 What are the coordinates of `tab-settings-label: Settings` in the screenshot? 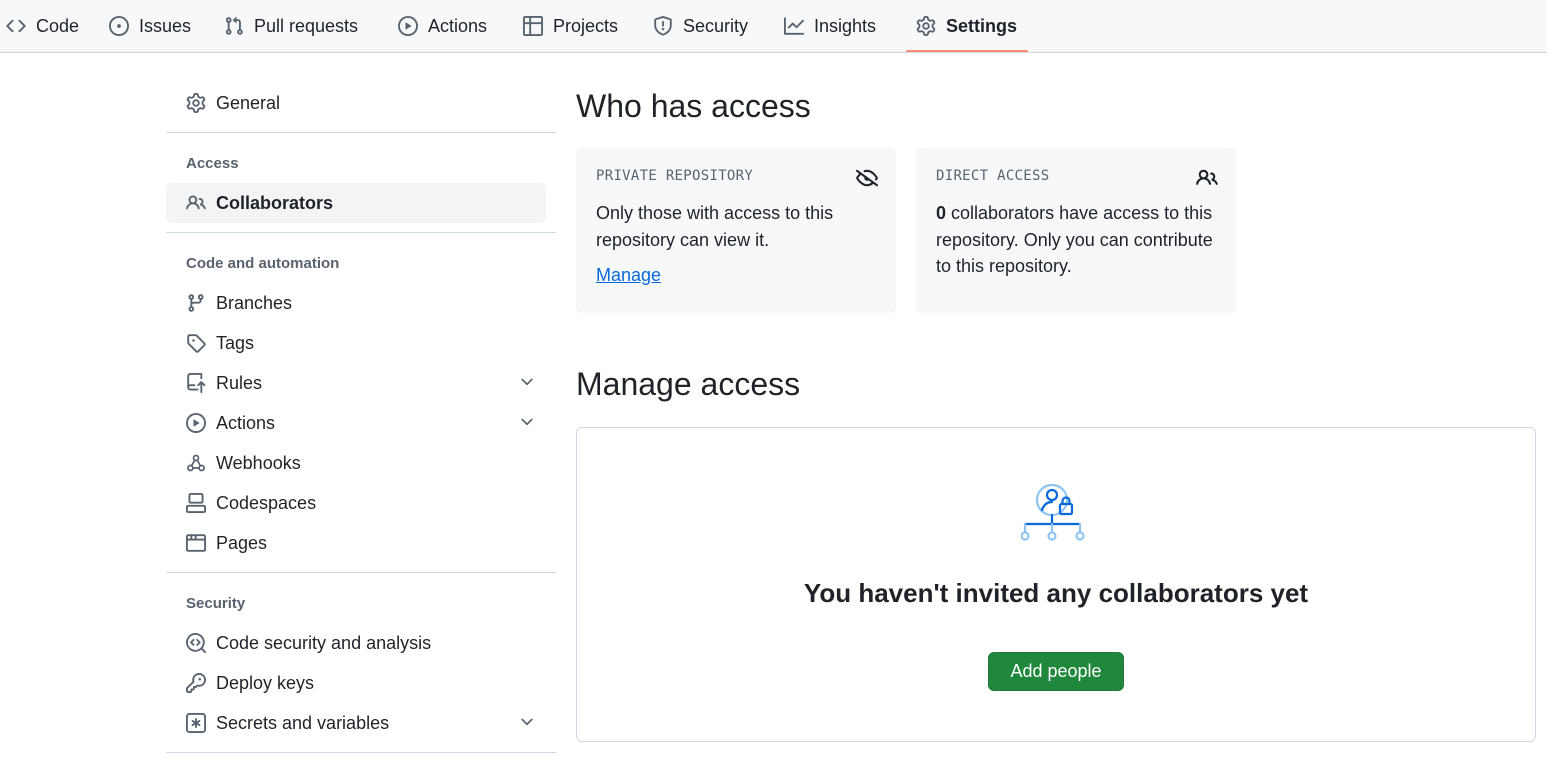 It's located at (982, 25).